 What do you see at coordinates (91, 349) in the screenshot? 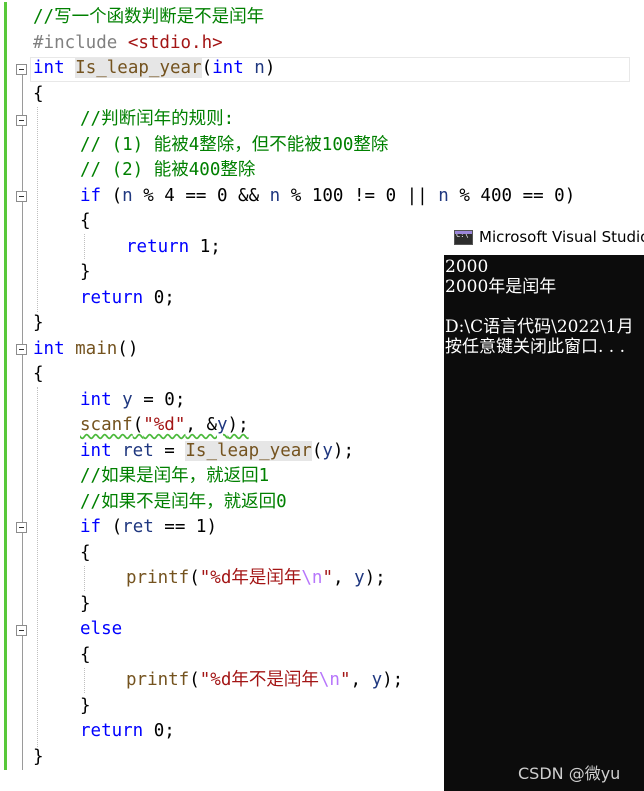
I see `function-name: main` at bounding box center [91, 349].